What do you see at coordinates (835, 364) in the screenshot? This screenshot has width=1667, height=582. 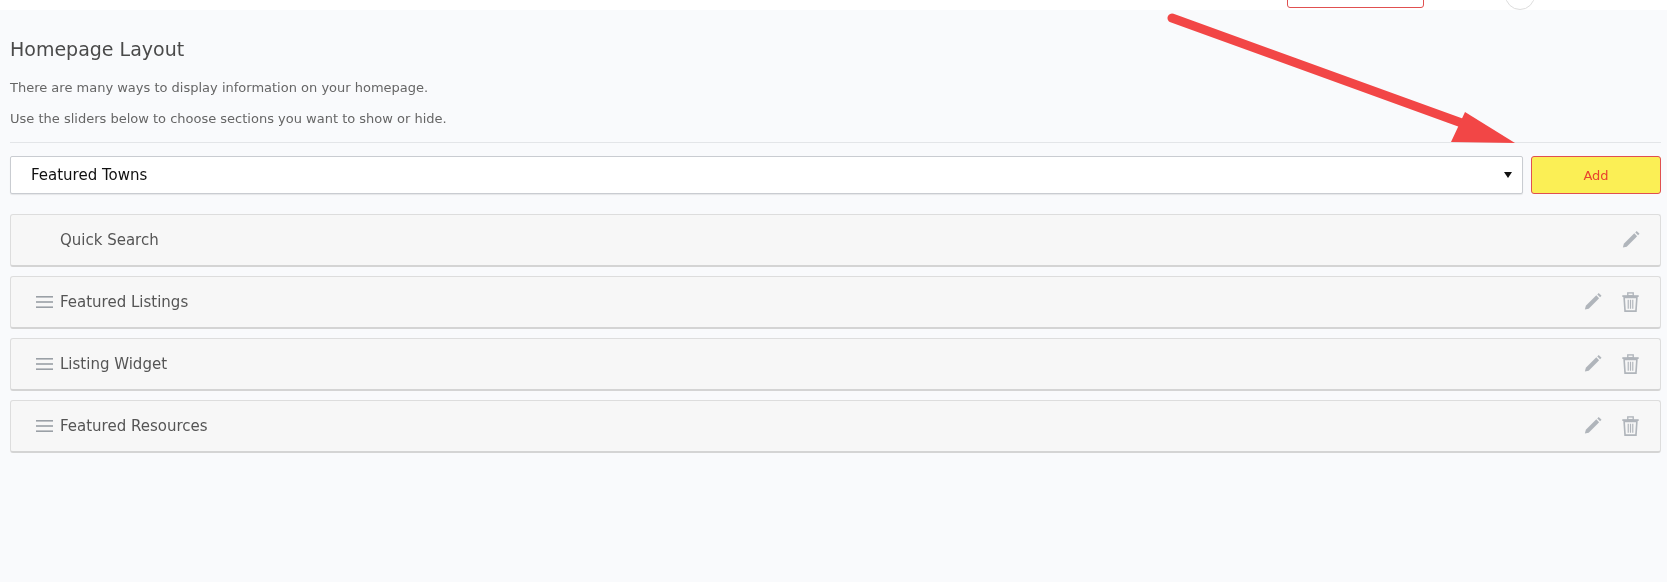 I see `section-row: Listing Widget` at bounding box center [835, 364].